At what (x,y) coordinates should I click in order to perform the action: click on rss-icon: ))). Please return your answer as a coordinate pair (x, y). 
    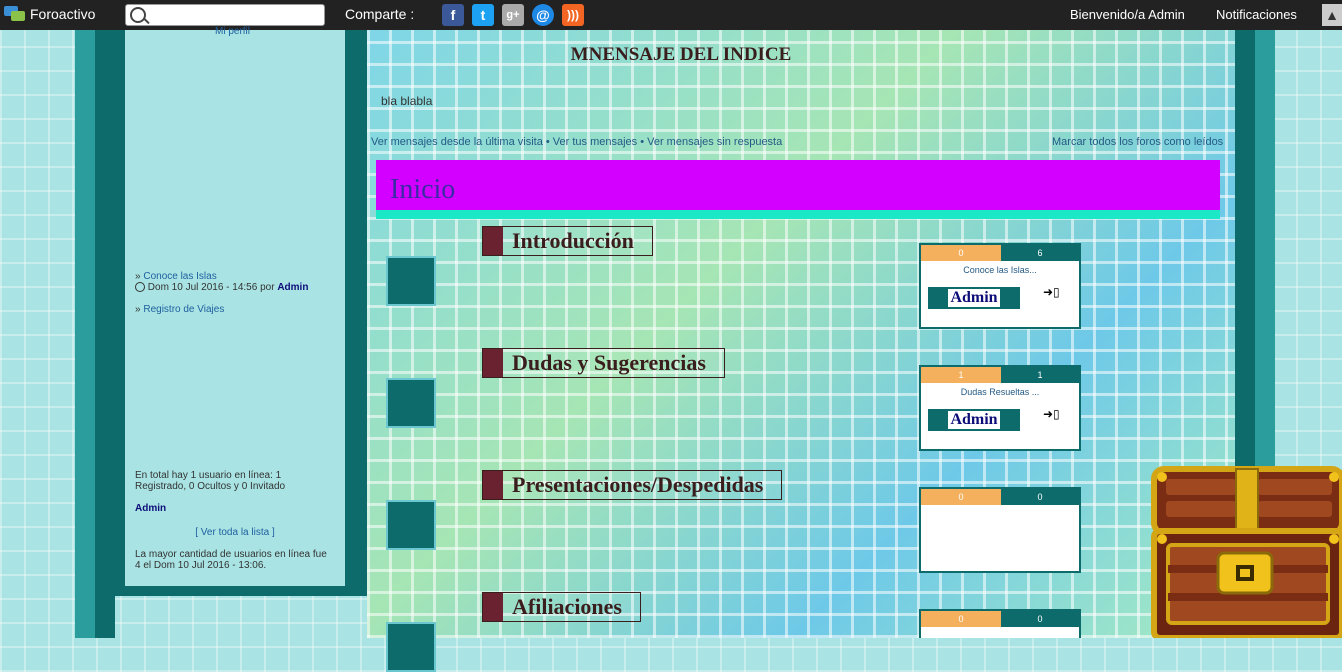
    Looking at the image, I should click on (573, 15).